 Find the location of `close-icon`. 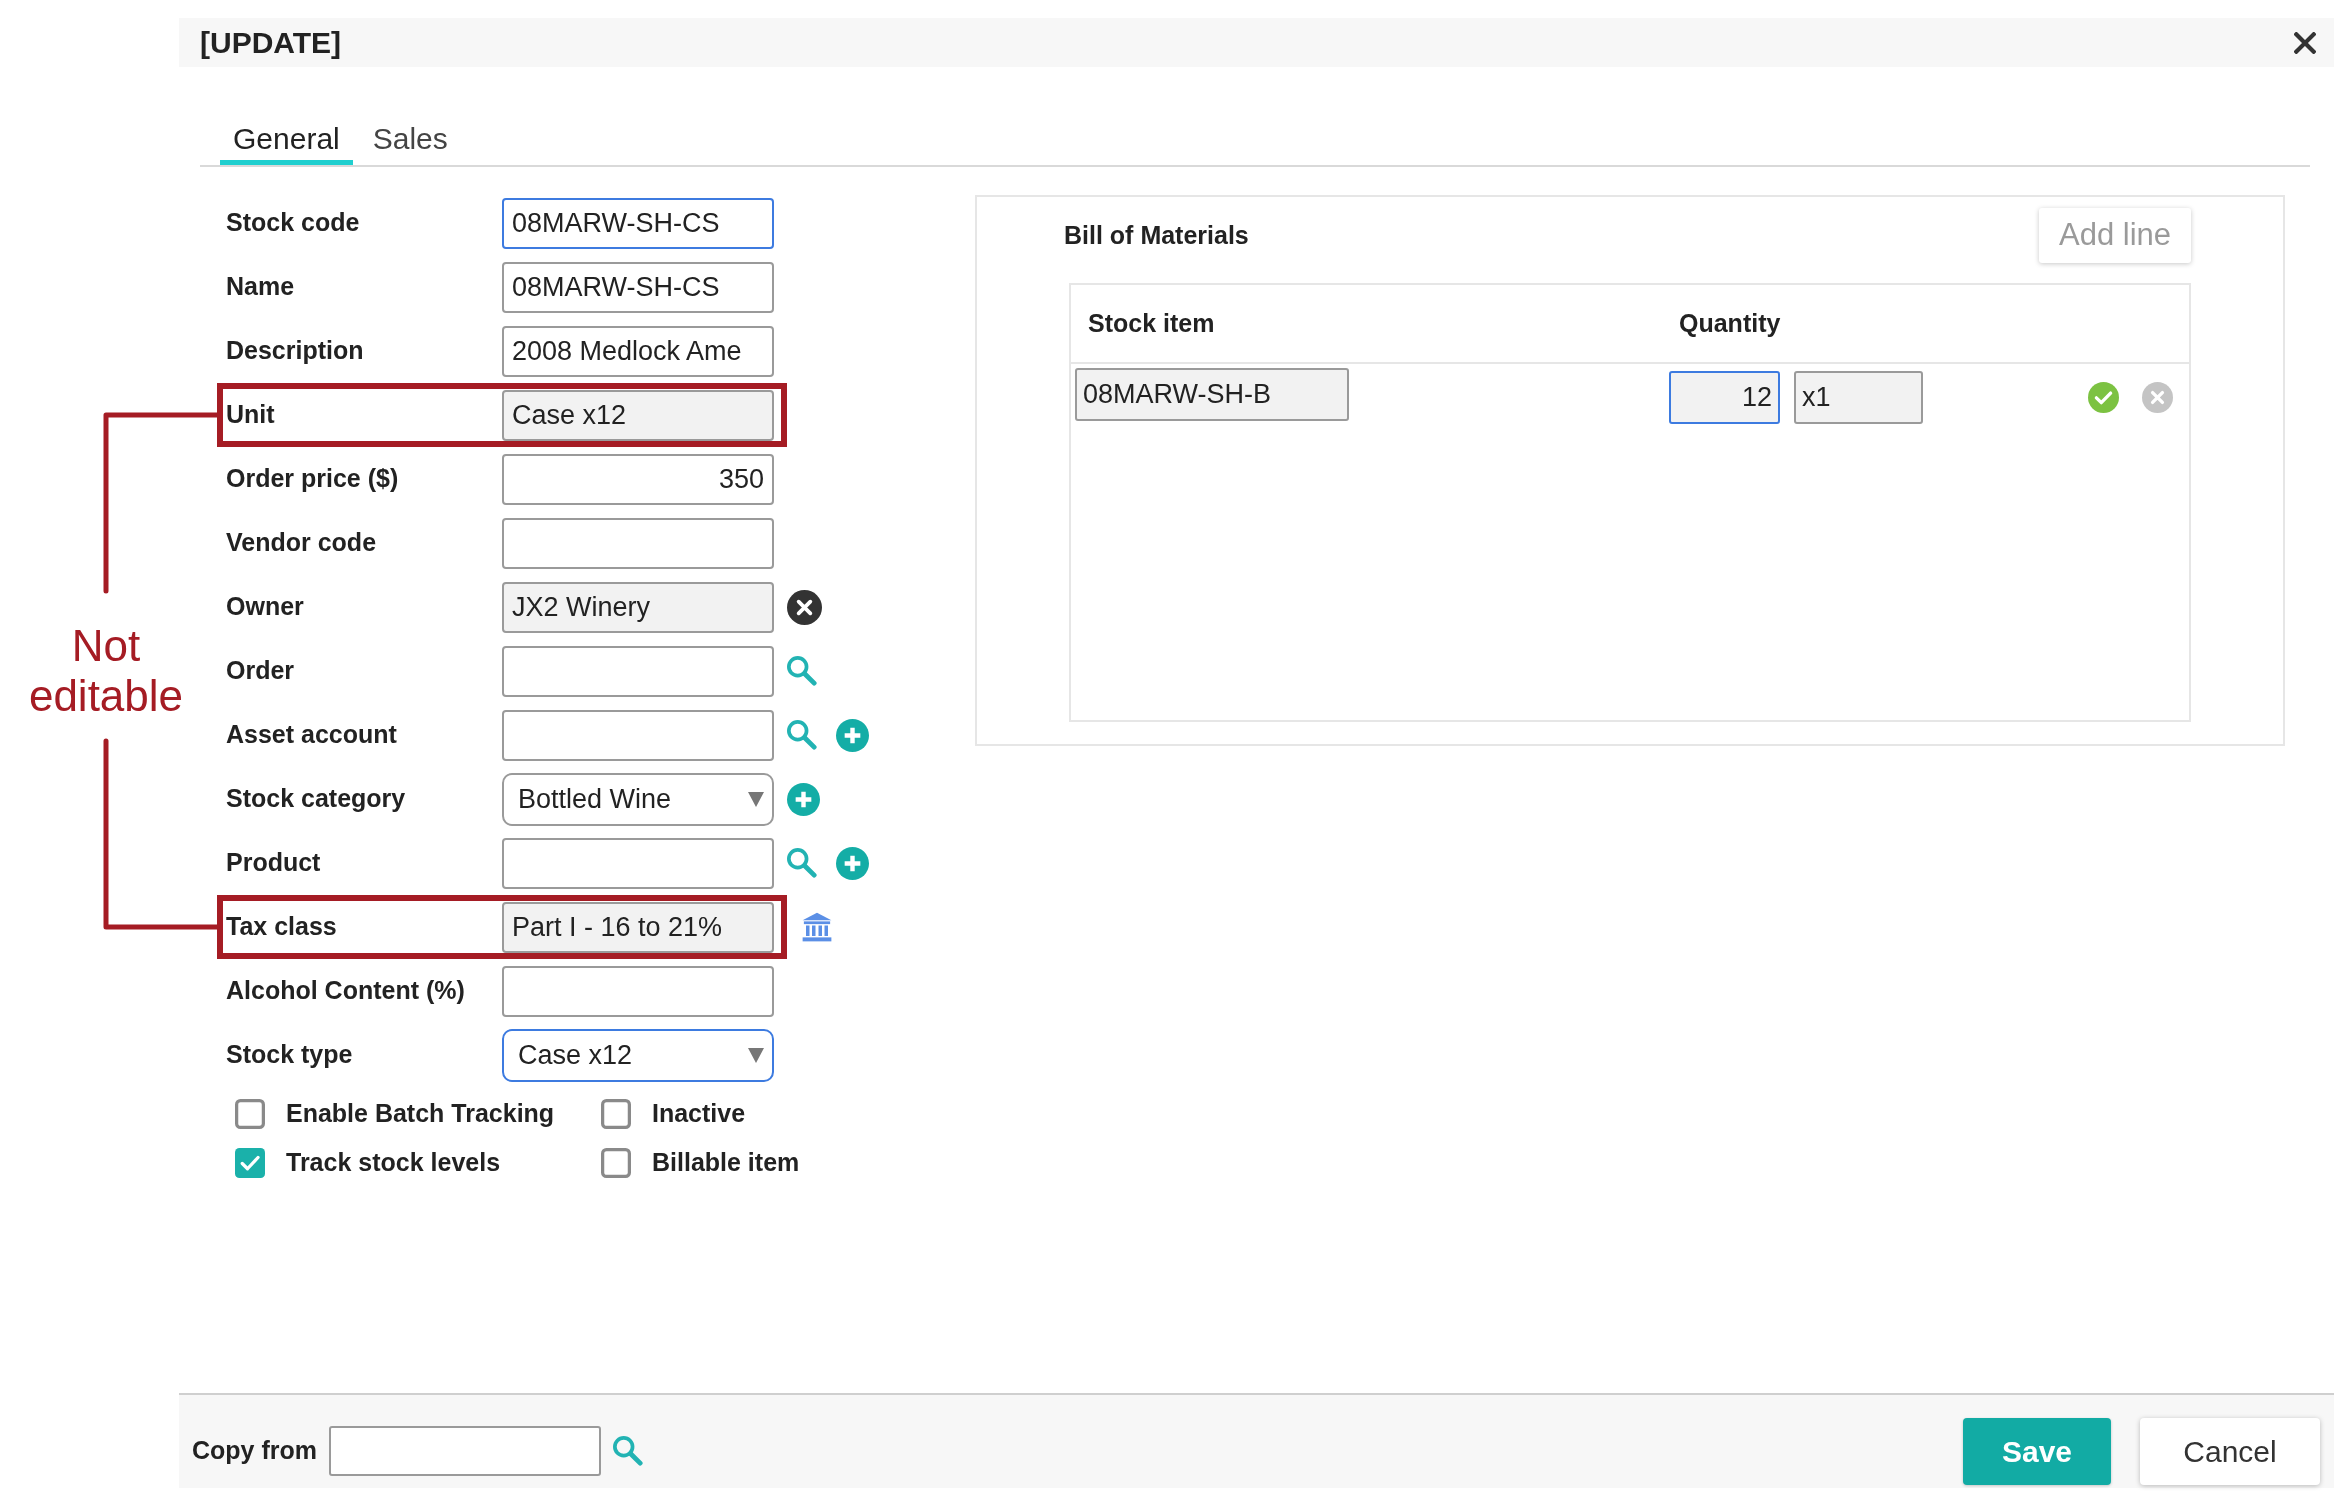

close-icon is located at coordinates (2305, 42).